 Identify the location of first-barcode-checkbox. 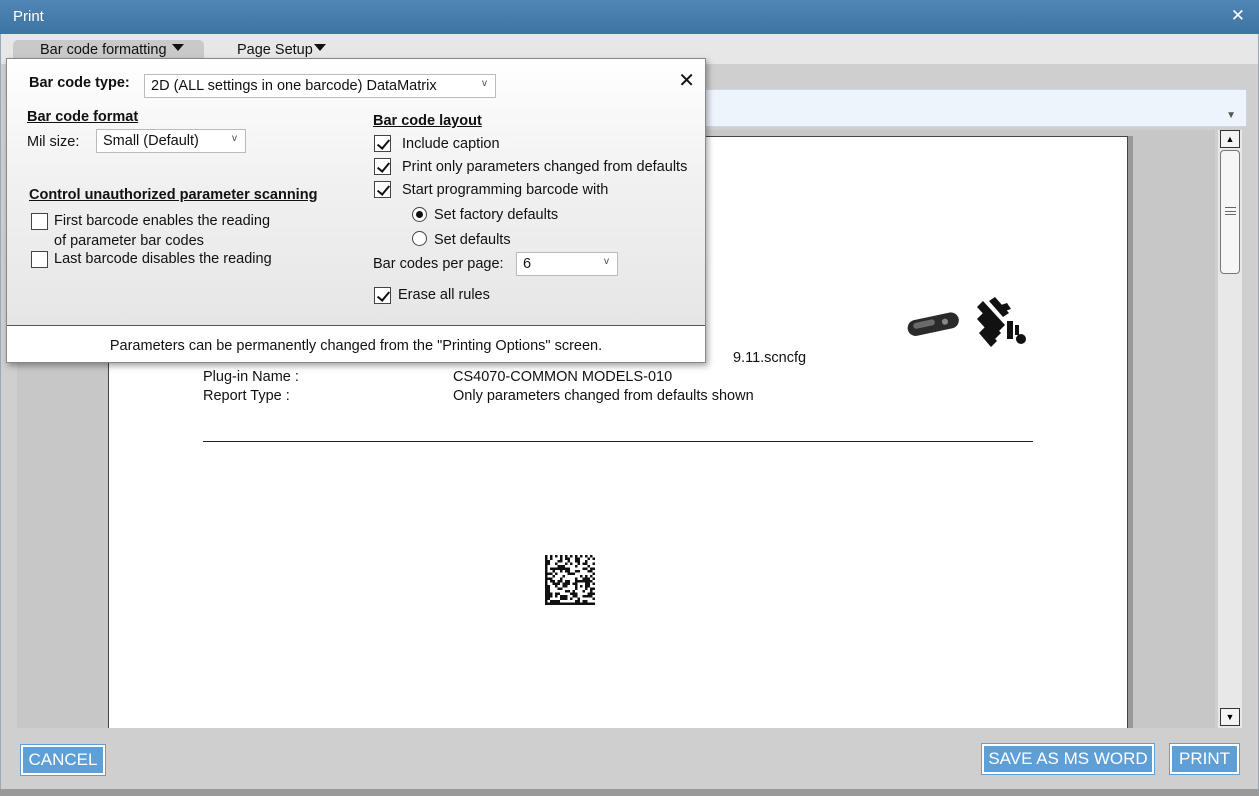
(39, 221).